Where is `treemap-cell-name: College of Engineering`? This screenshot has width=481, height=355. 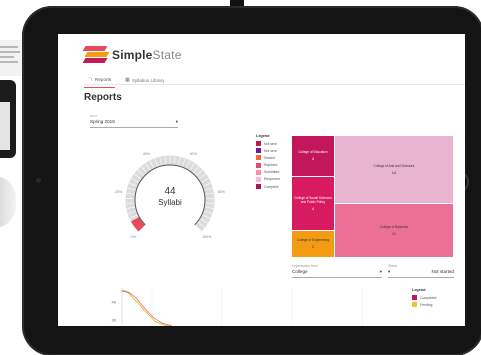
treemap-cell-name: College of Engineering is located at coordinates (313, 240).